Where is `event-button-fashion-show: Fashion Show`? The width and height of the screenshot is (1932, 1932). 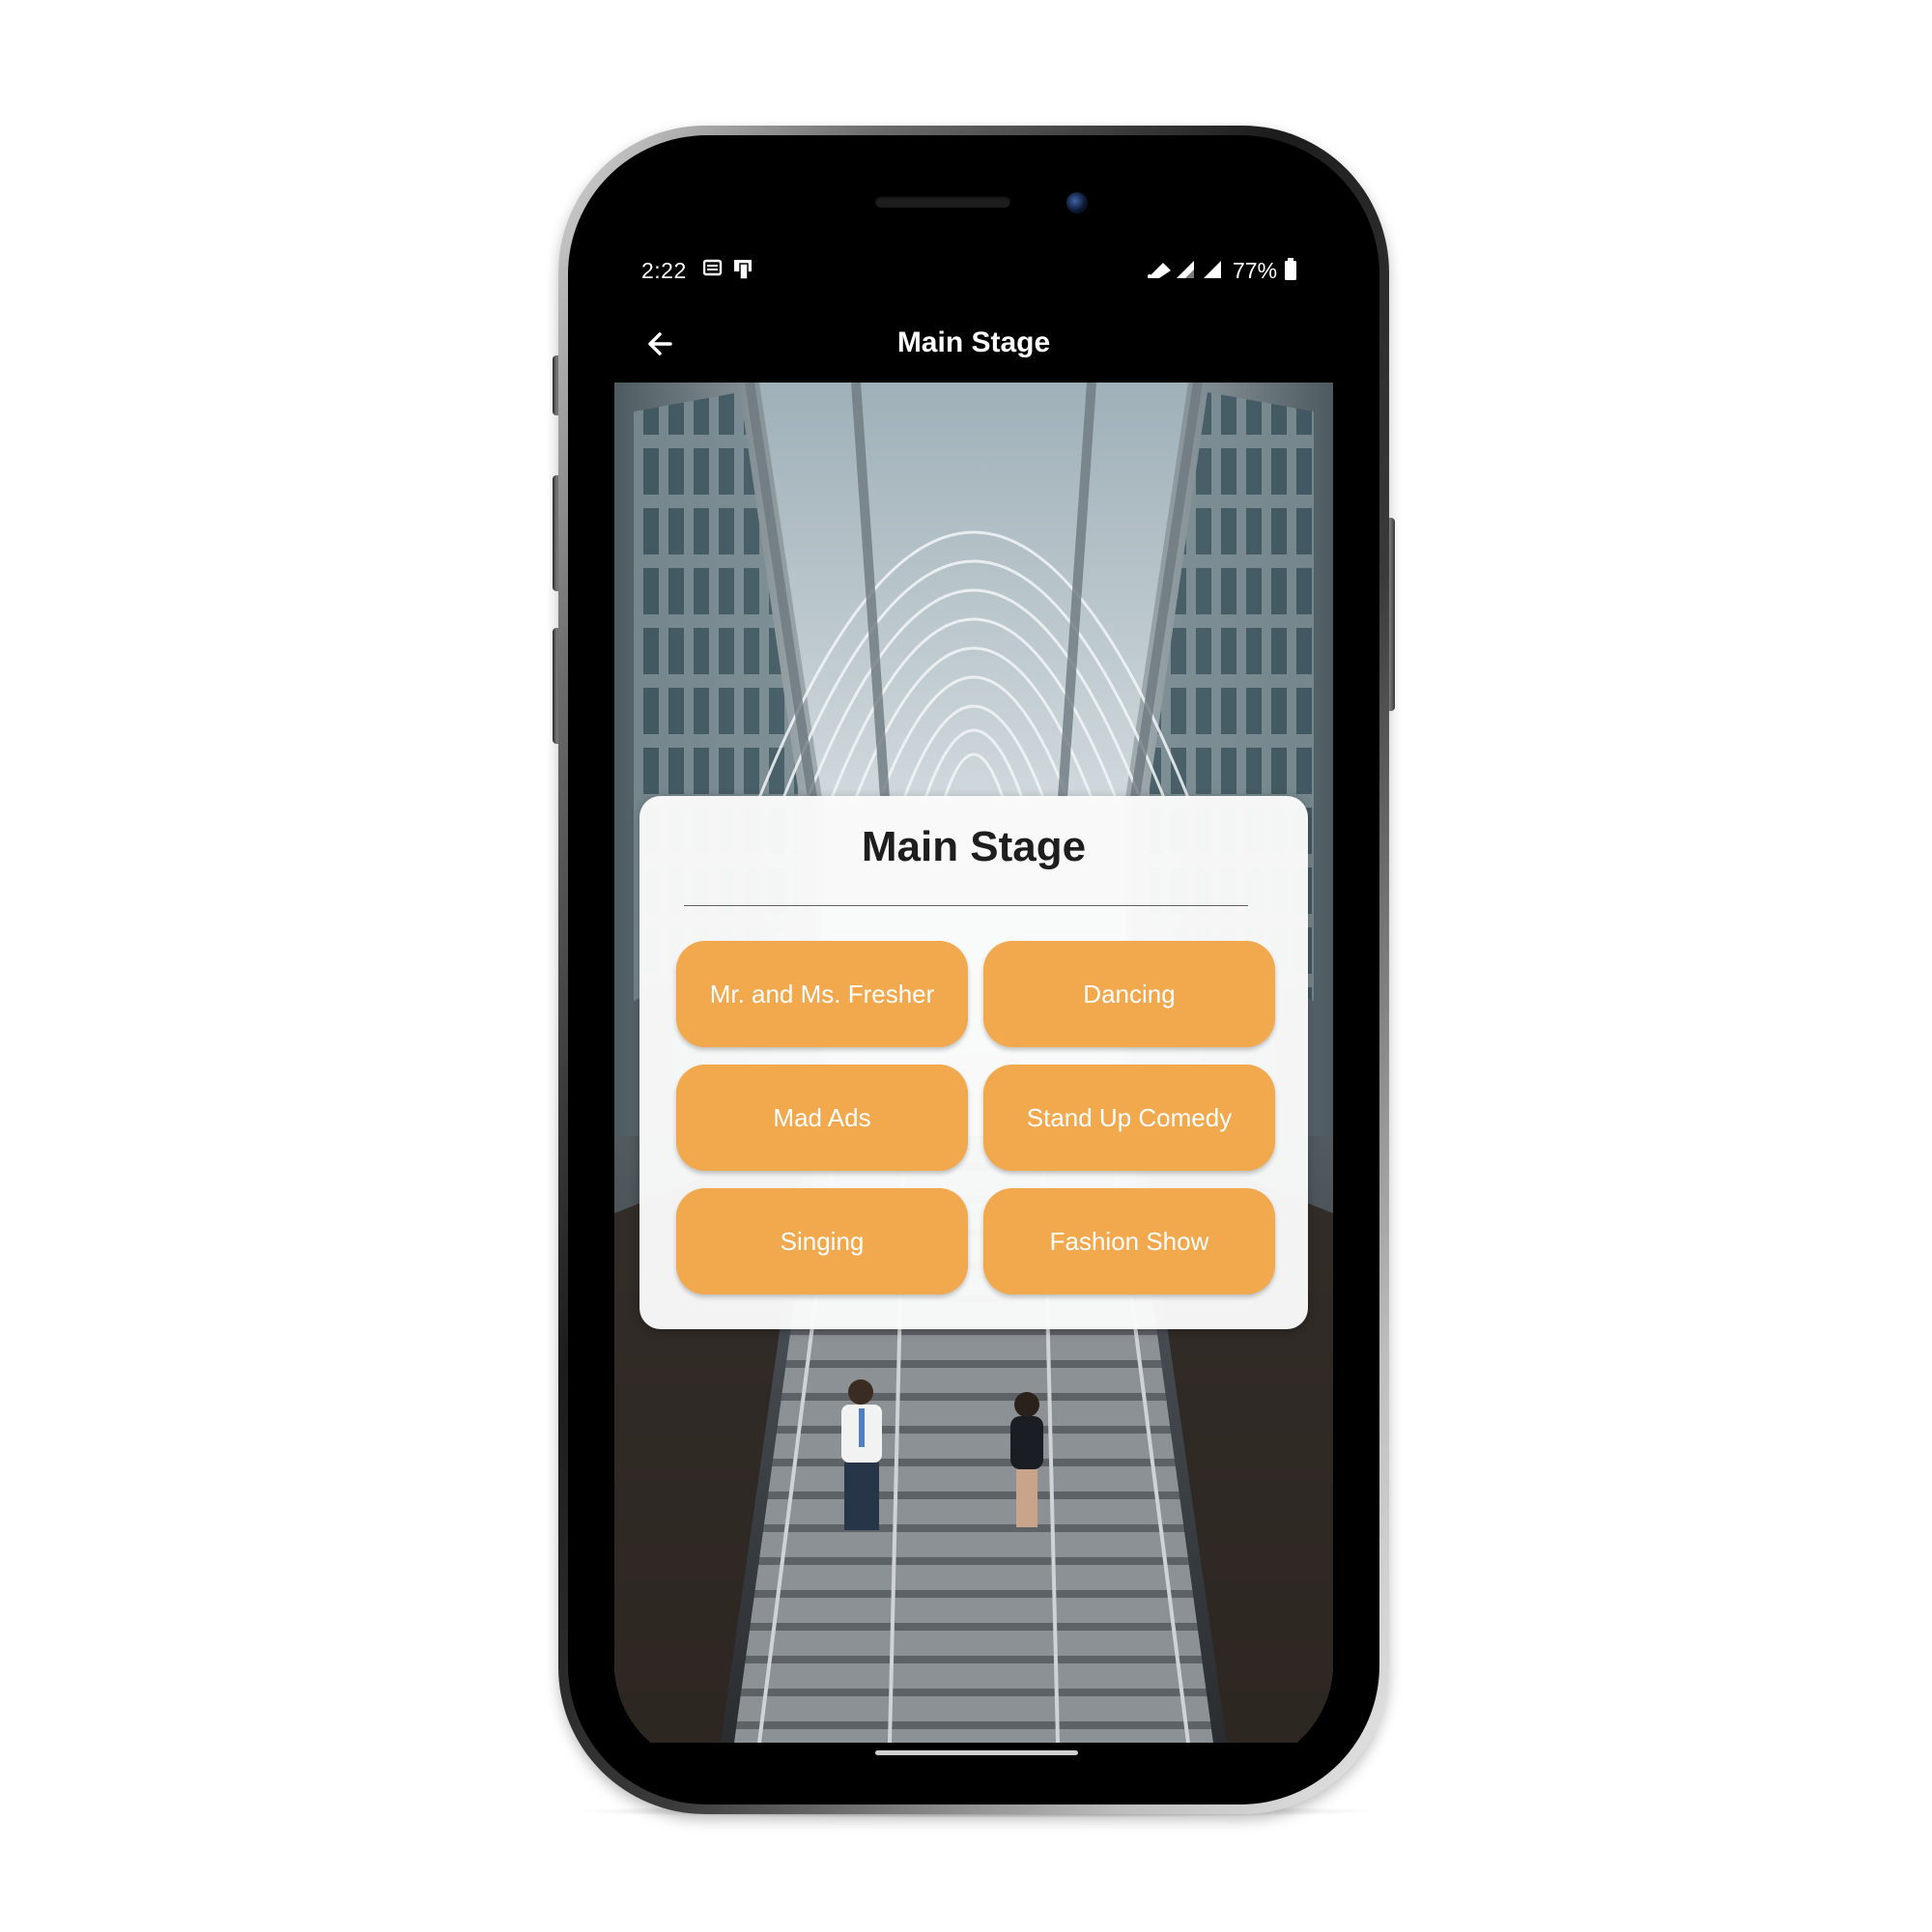
event-button-fashion-show: Fashion Show is located at coordinates (1129, 1241).